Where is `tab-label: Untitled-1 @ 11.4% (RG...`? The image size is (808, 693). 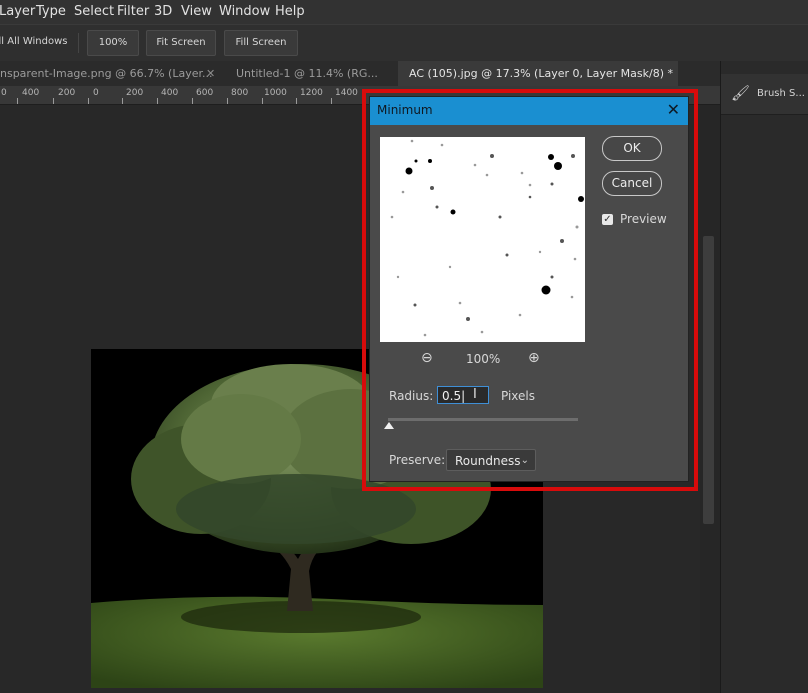
tab-label: Untitled-1 @ 11.4% (RG... is located at coordinates (307, 73).